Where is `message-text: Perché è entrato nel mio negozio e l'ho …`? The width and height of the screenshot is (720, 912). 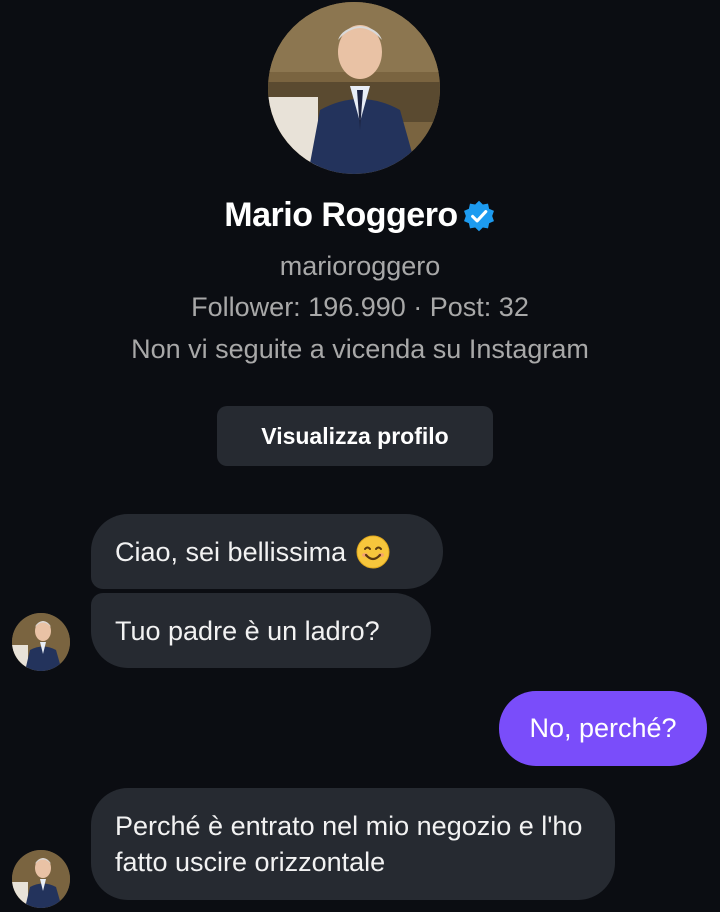
message-text: Perché è entrato nel mio negozio e l'ho … is located at coordinates (349, 844).